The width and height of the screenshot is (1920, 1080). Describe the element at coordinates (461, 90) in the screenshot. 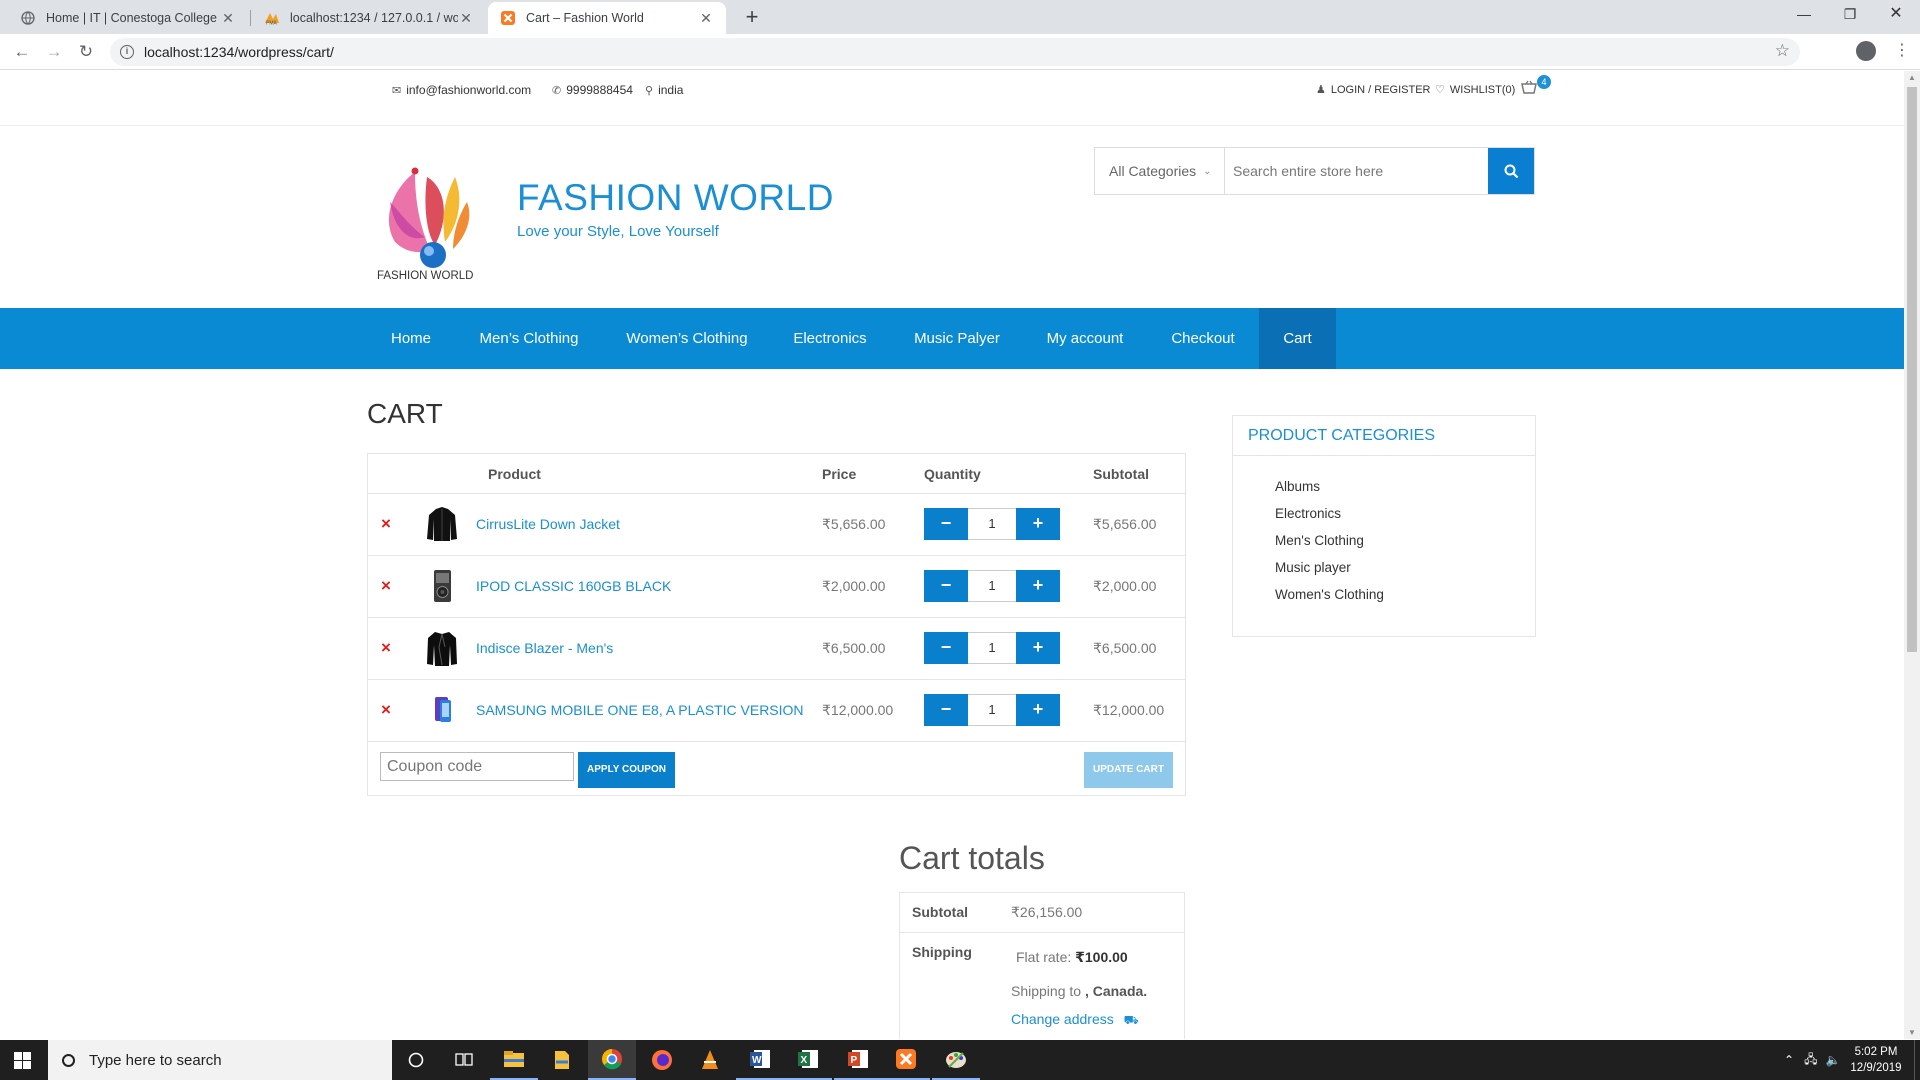

I see `contact-email: ✉ info@fashionworld.com` at that location.